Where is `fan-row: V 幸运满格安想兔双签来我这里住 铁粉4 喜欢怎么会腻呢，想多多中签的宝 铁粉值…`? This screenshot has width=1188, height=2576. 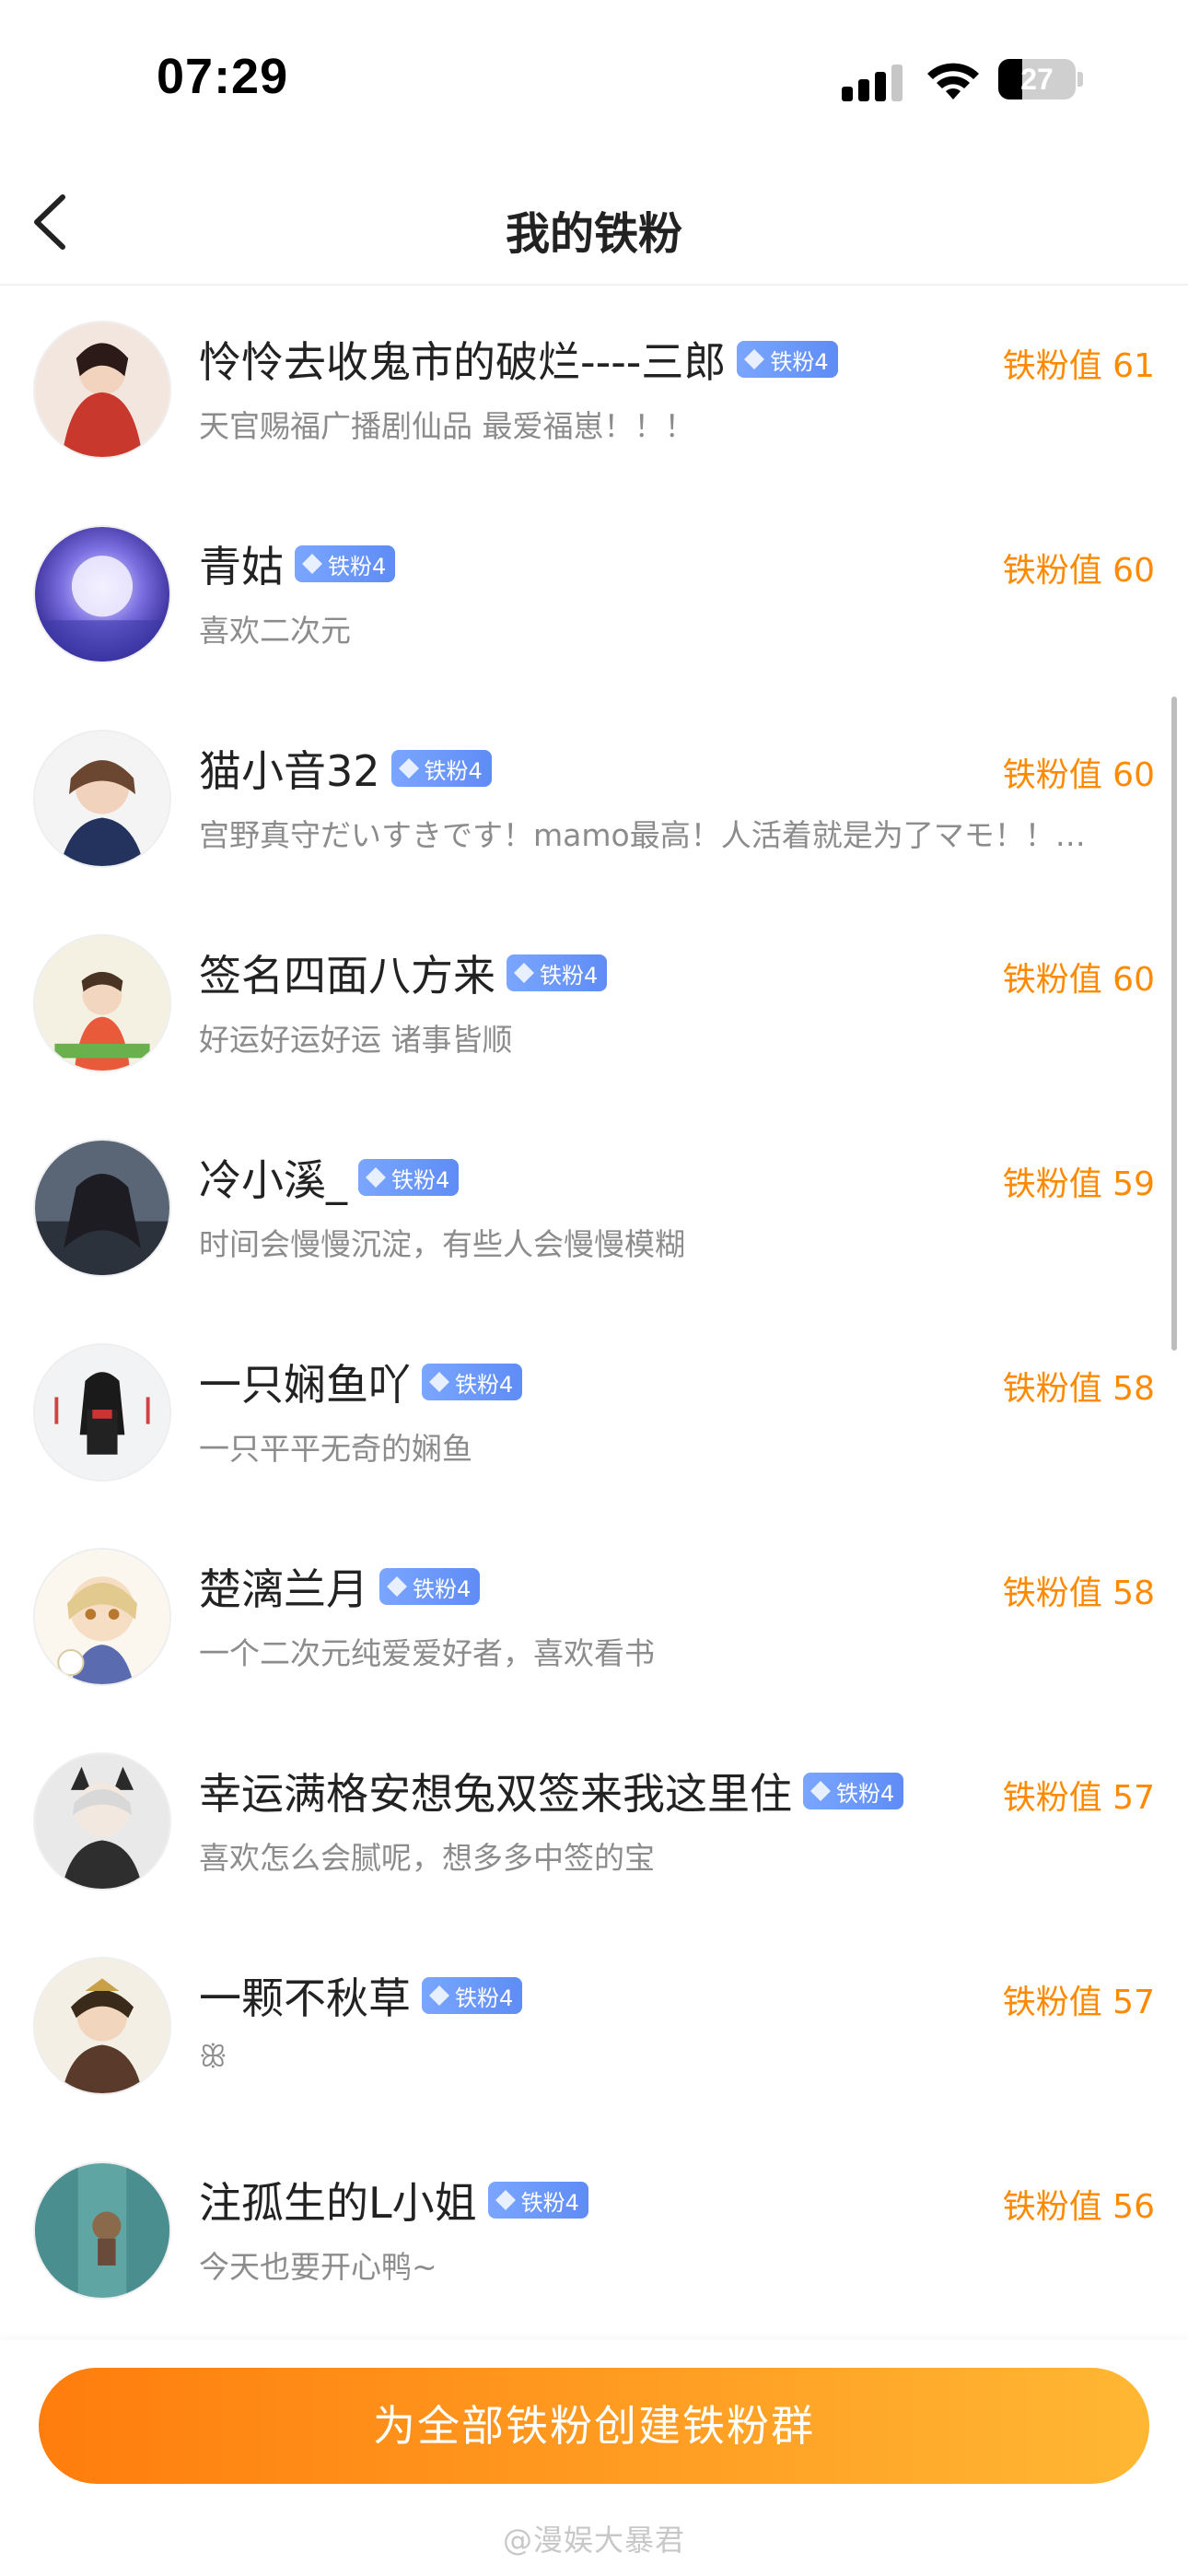 fan-row: V 幸运满格安想兔双签来我这里住 铁粉4 喜欢怎么会腻呢，想多多中签的宝 铁粉值… is located at coordinates (594, 1821).